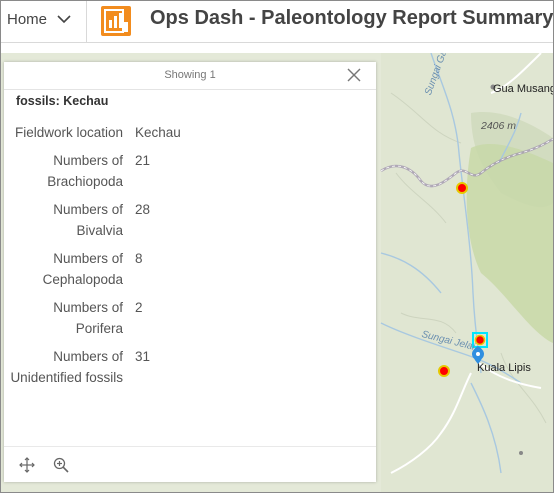 Image resolution: width=554 pixels, height=493 pixels. Describe the element at coordinates (480, 340) in the screenshot. I see `fossil-point-selected` at that location.